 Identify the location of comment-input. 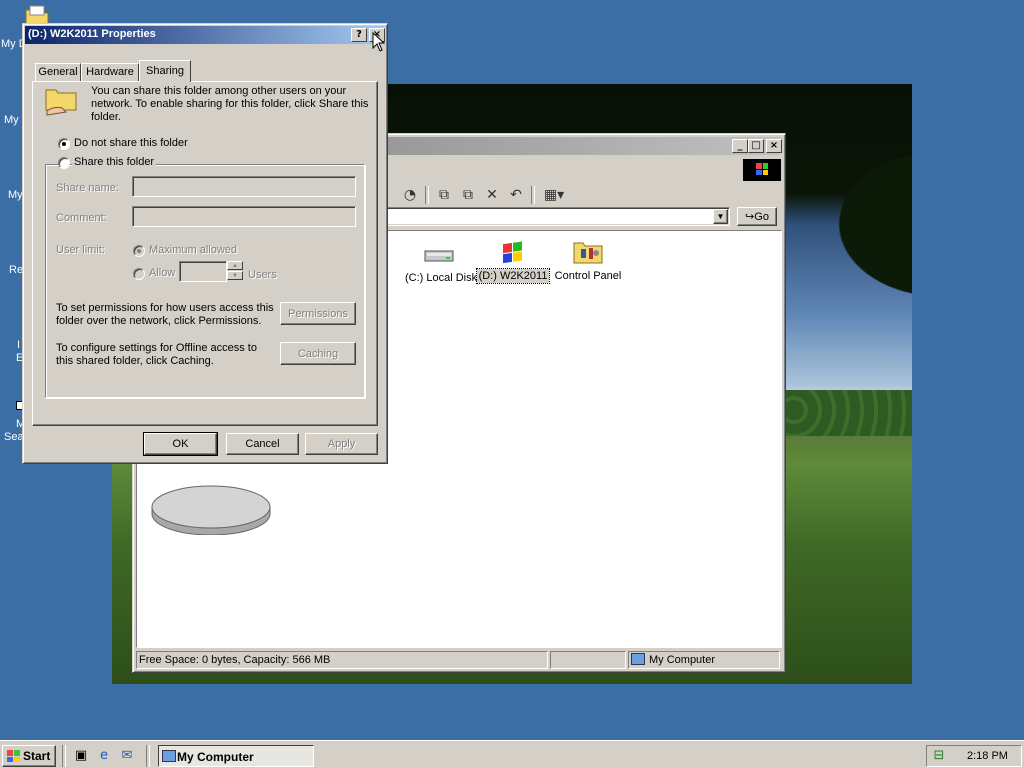
(244, 216).